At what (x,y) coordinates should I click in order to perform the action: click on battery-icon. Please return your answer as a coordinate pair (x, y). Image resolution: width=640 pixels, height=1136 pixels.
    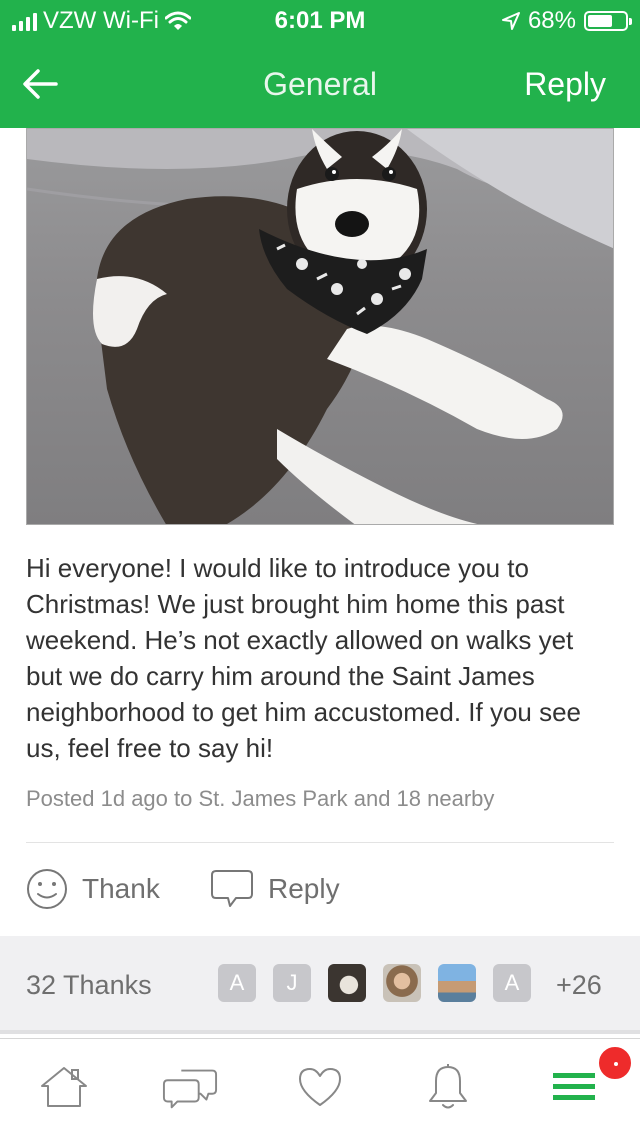
    Looking at the image, I should click on (608, 21).